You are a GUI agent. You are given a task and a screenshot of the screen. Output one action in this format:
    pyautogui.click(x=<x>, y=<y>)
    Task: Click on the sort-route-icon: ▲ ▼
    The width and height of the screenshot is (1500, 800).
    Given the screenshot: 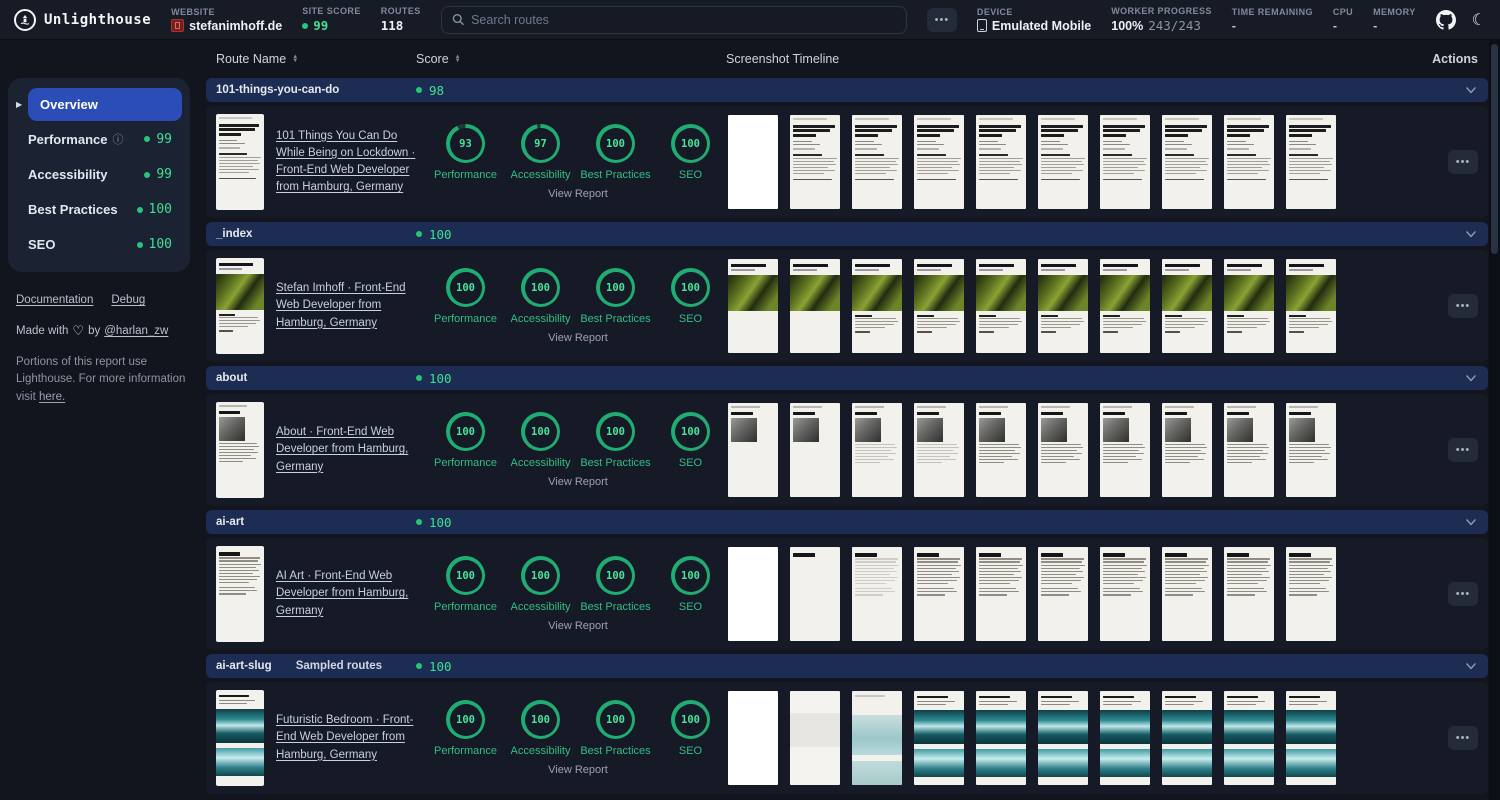 What is the action you would take?
    pyautogui.click(x=295, y=59)
    